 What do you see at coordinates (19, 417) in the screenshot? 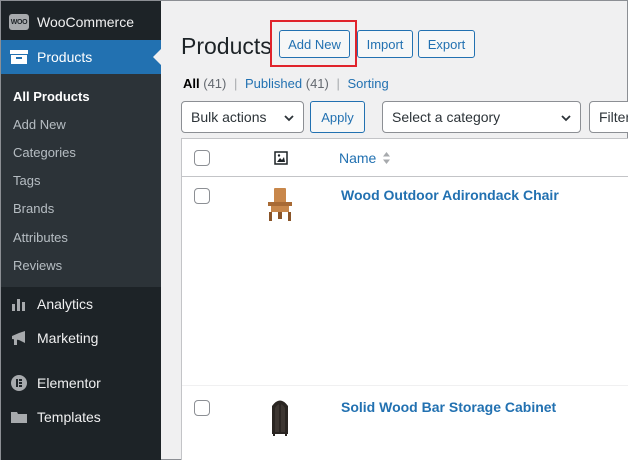
I see `folder-icon` at bounding box center [19, 417].